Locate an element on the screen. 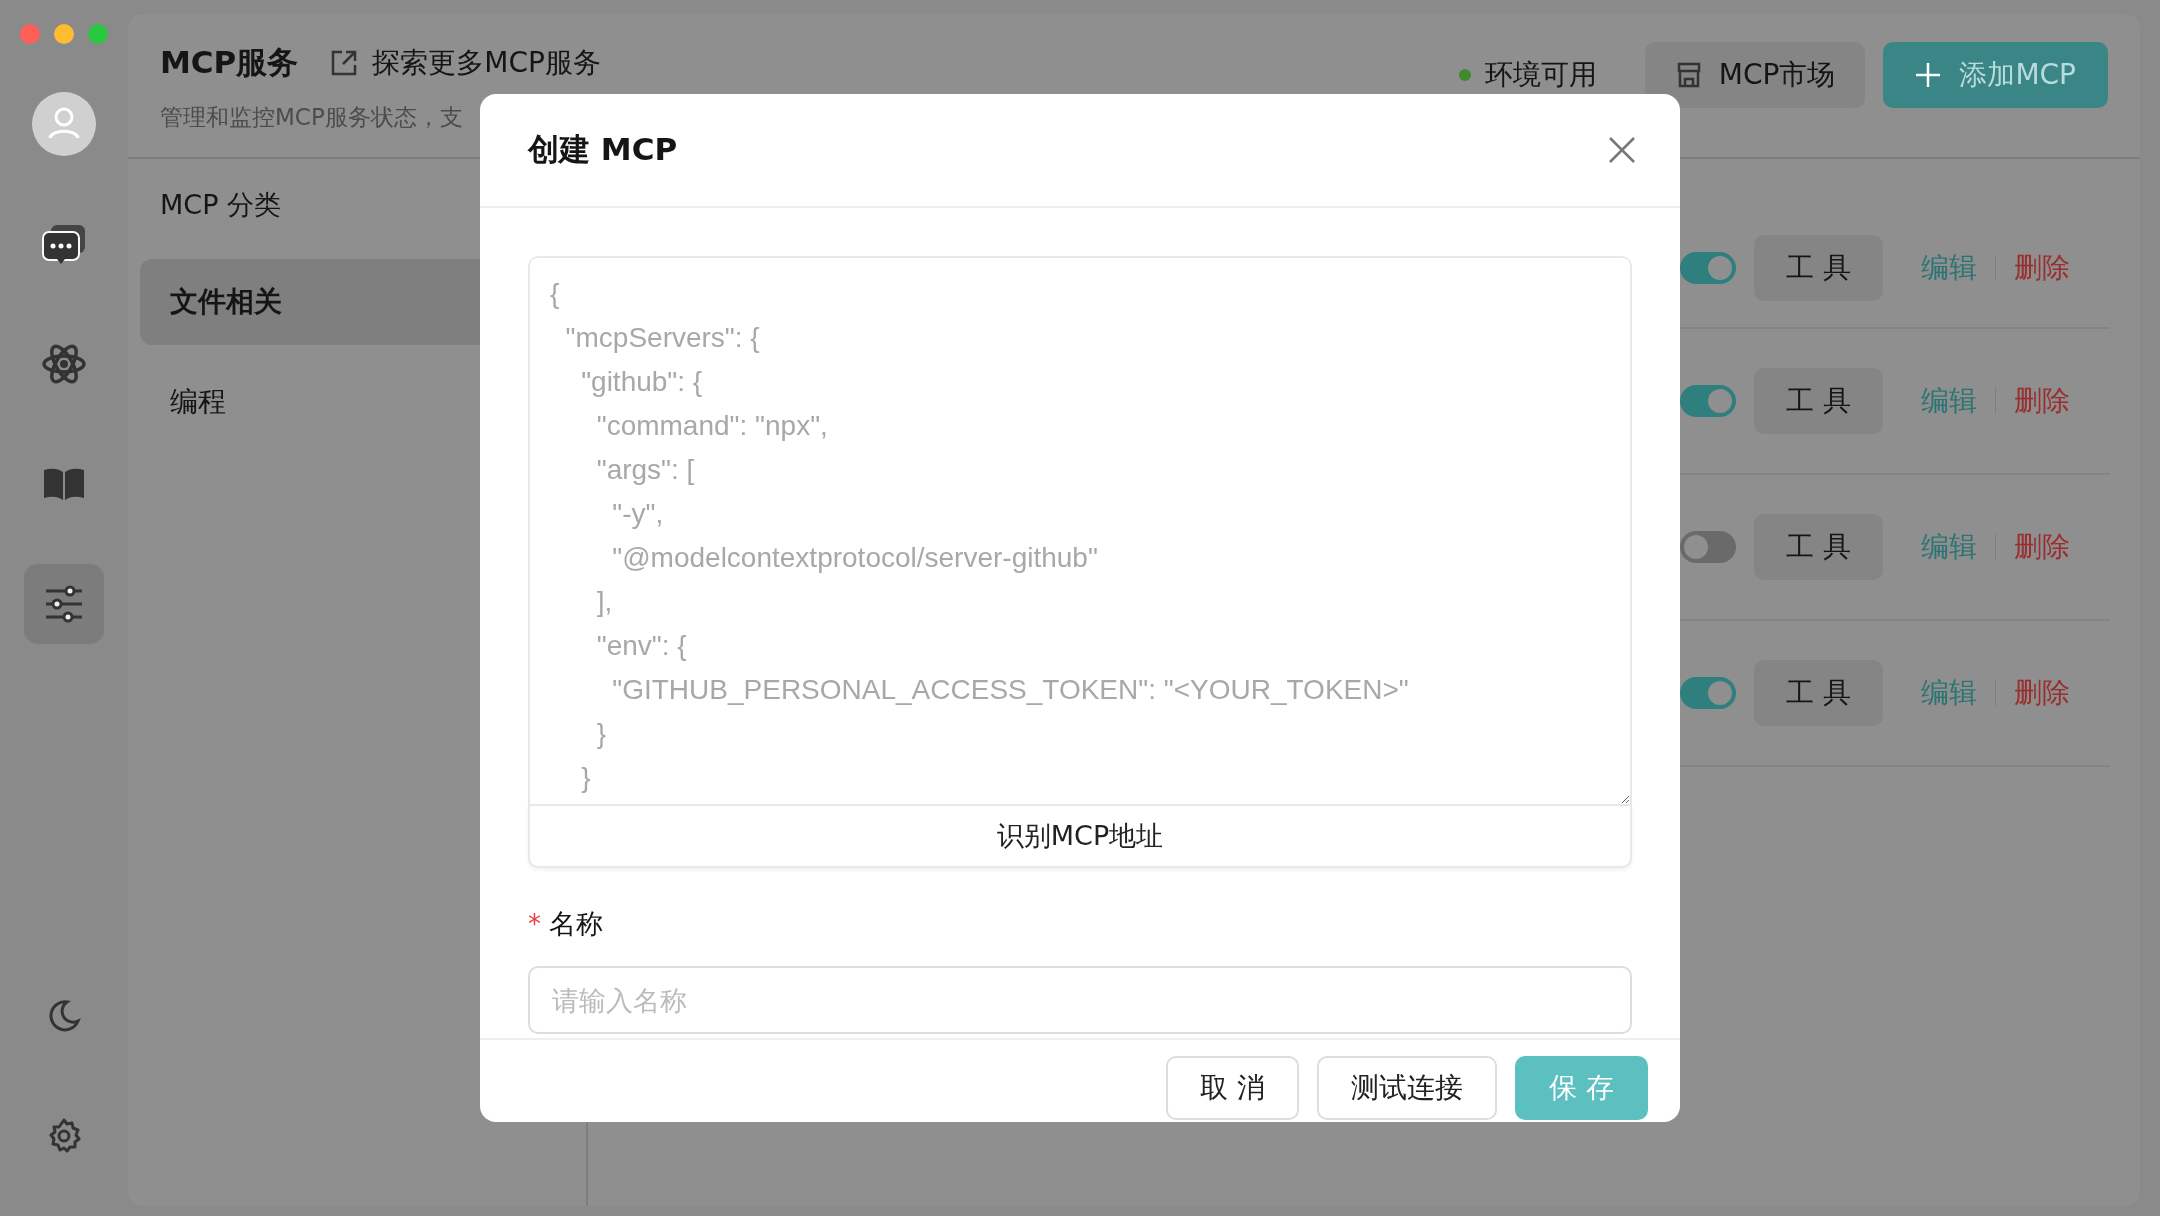  chat-icon is located at coordinates (64, 244).